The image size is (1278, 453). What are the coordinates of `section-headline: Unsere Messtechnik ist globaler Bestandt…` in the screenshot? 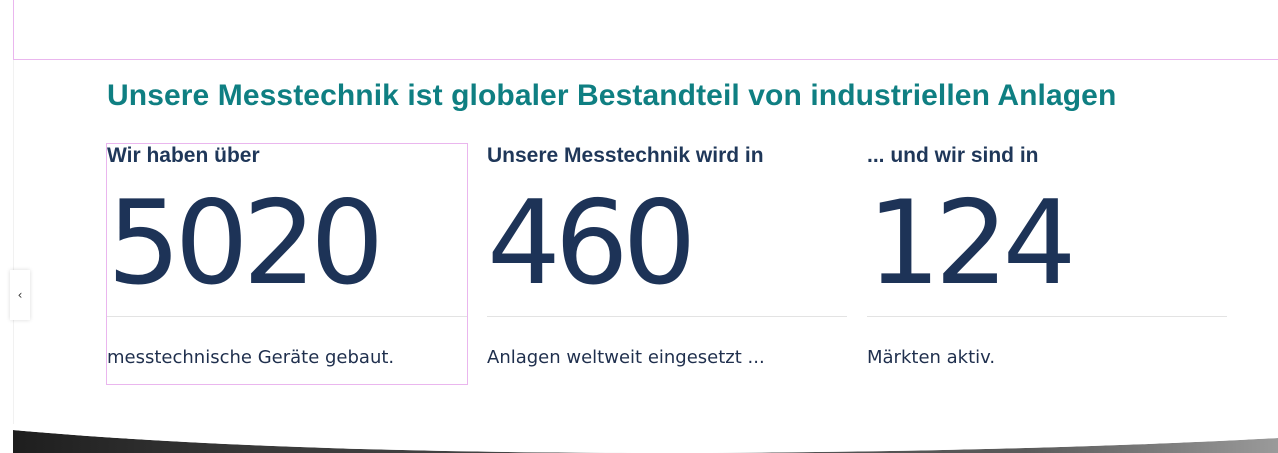 It's located at (612, 95).